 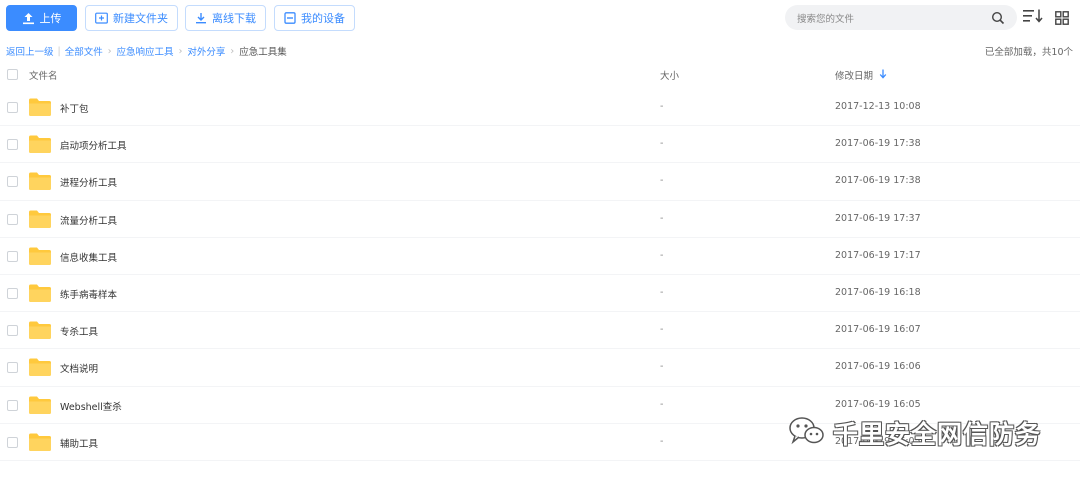 I want to click on table-row: 流量分析工具 - 2017-06-19 17:37, so click(x=540, y=219).